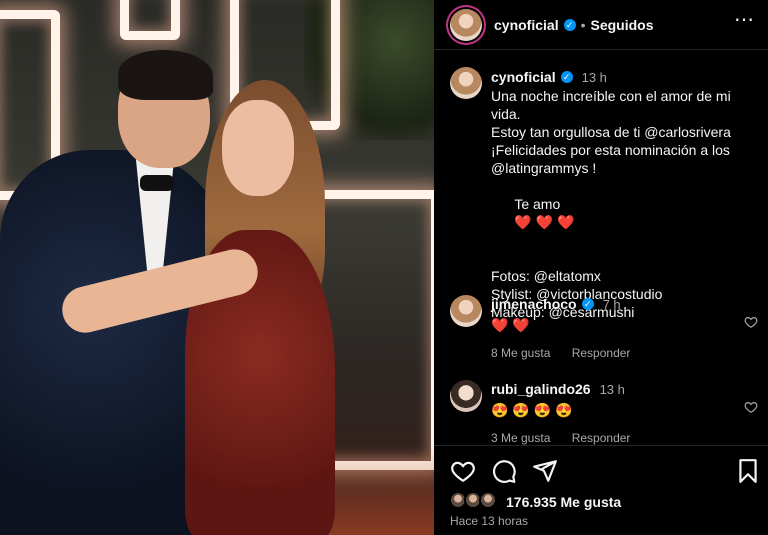  What do you see at coordinates (545, 471) in the screenshot?
I see `share-icon` at bounding box center [545, 471].